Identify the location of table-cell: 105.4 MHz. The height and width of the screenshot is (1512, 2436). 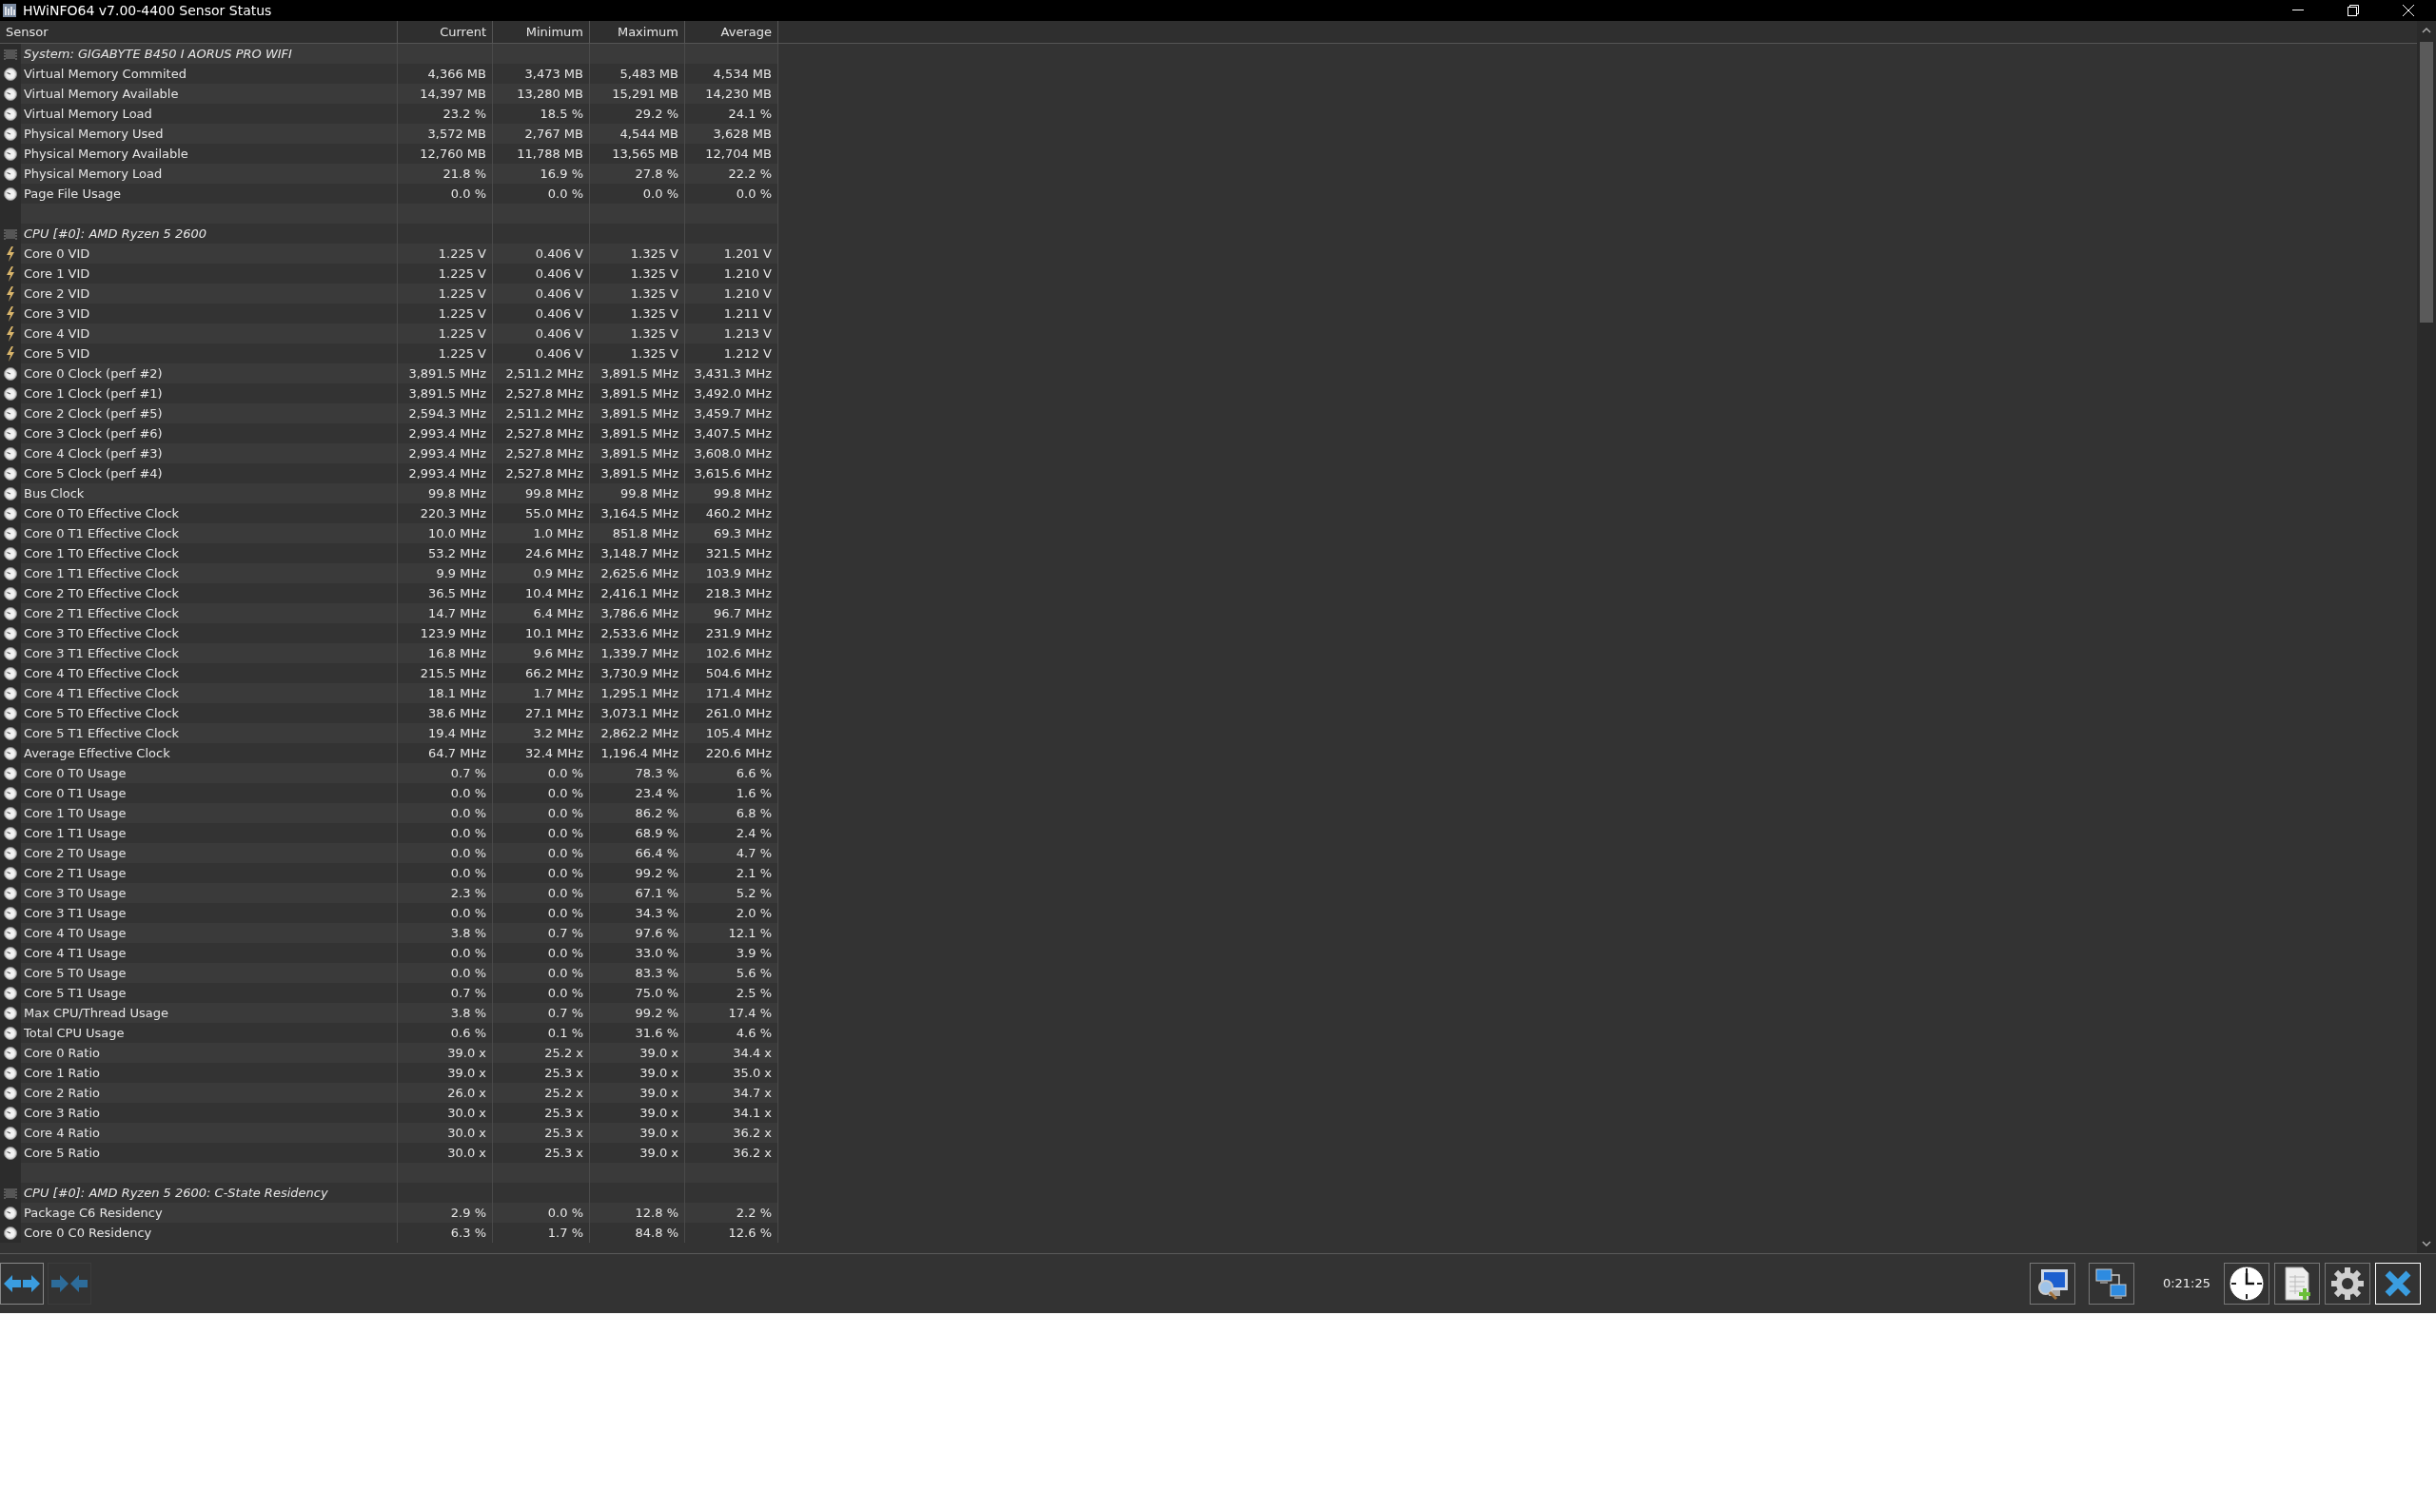
(732, 733).